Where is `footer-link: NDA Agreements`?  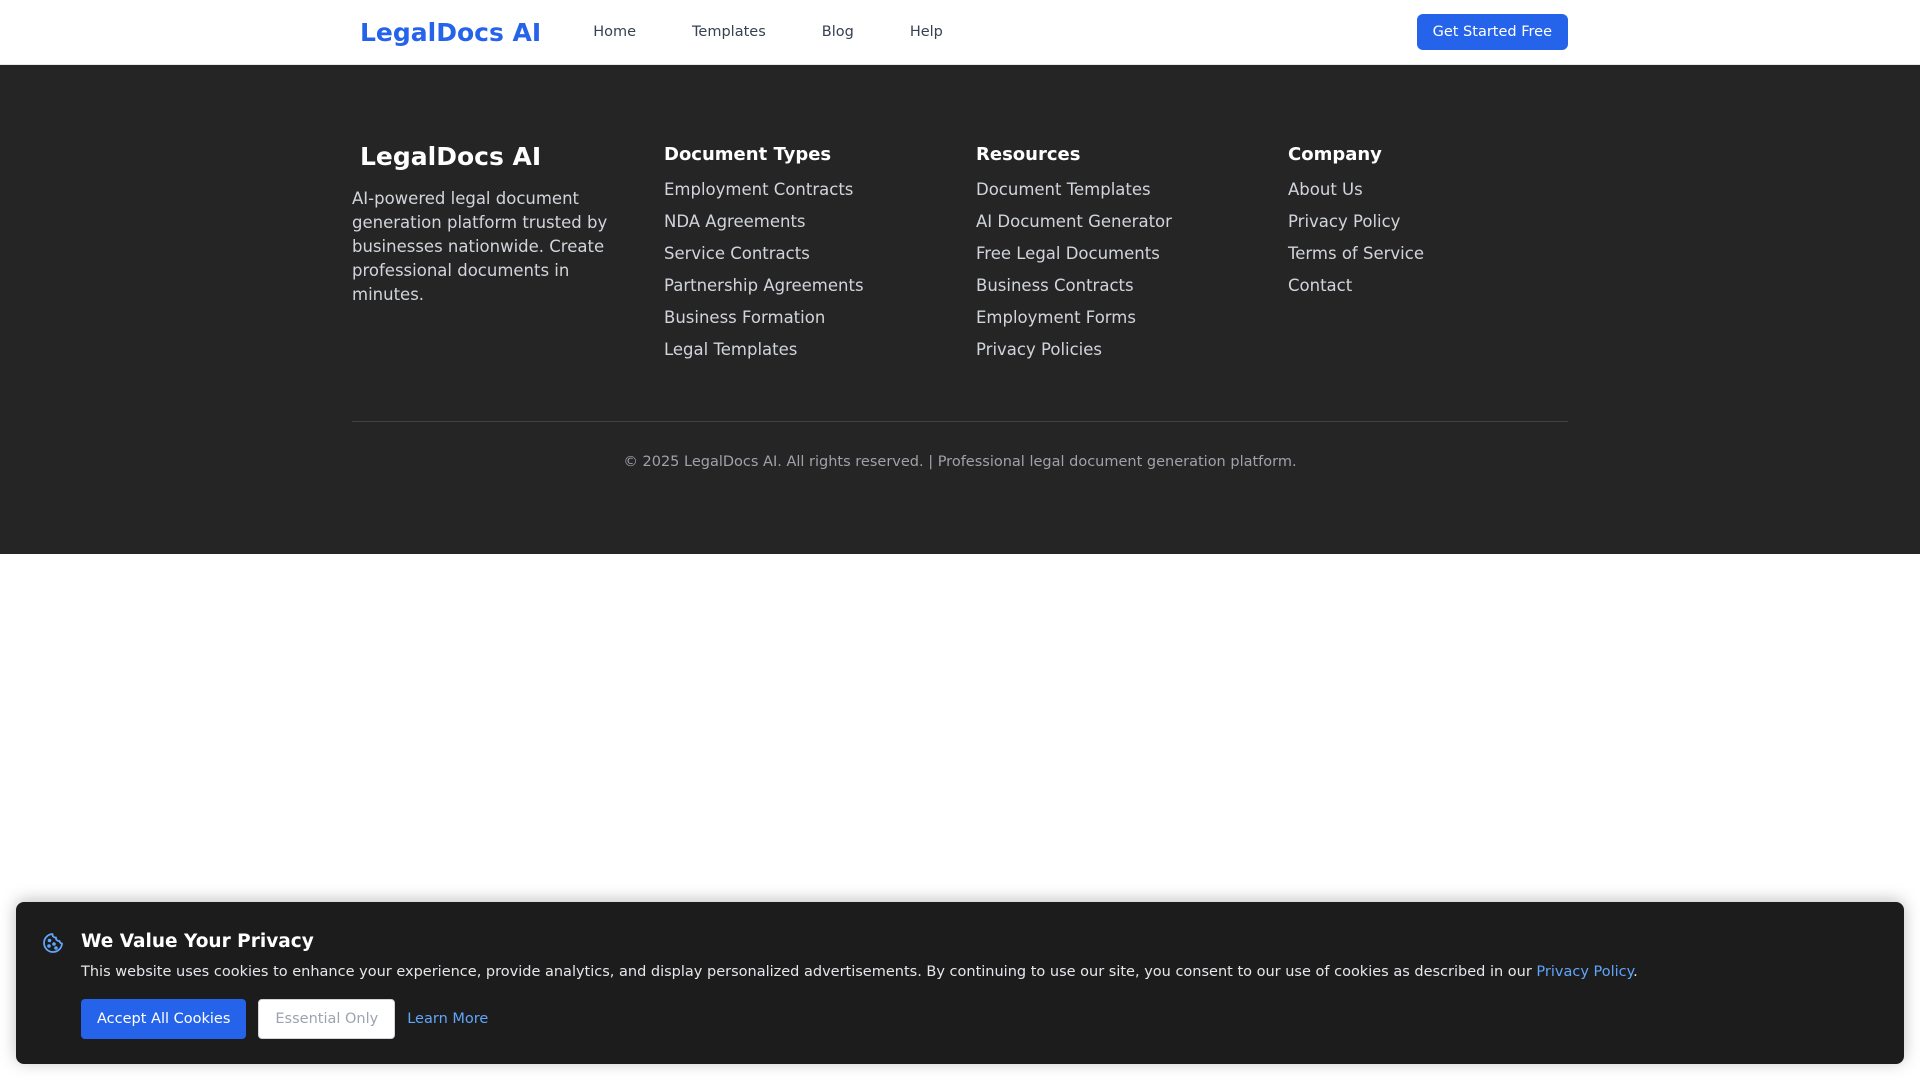
footer-link: NDA Agreements is located at coordinates (804, 228).